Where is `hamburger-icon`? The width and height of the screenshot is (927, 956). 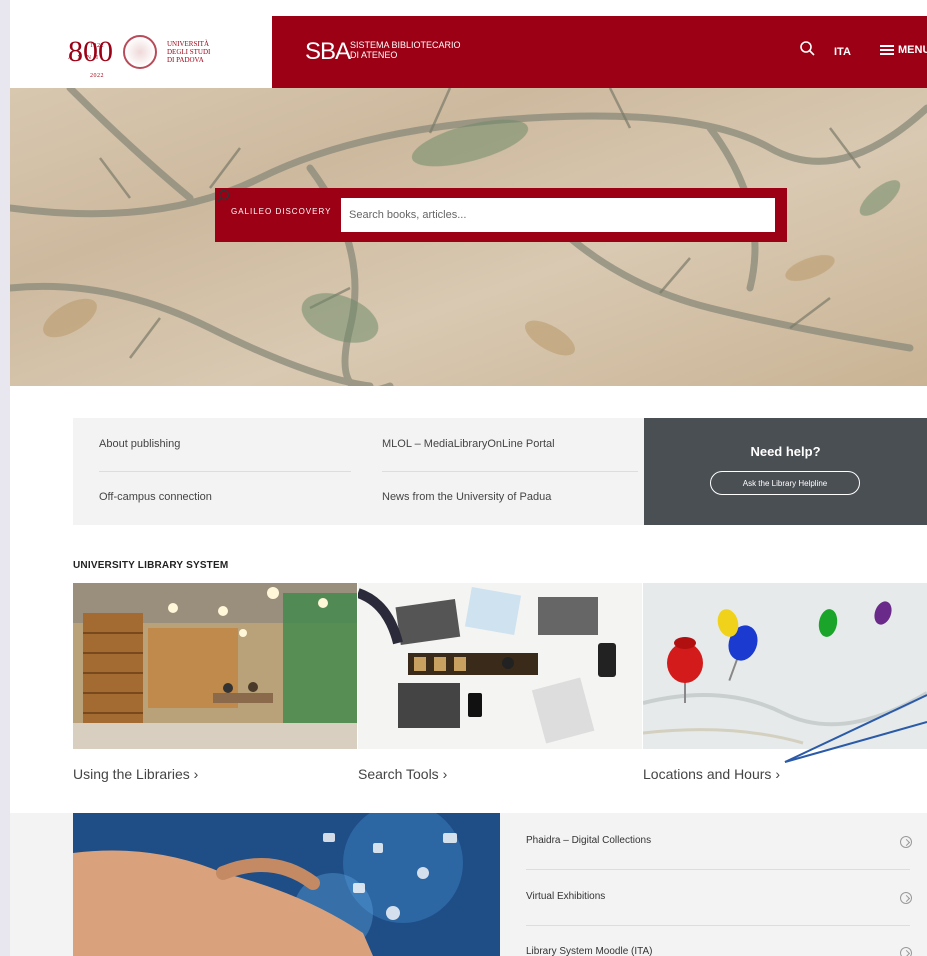
hamburger-icon is located at coordinates (887, 50).